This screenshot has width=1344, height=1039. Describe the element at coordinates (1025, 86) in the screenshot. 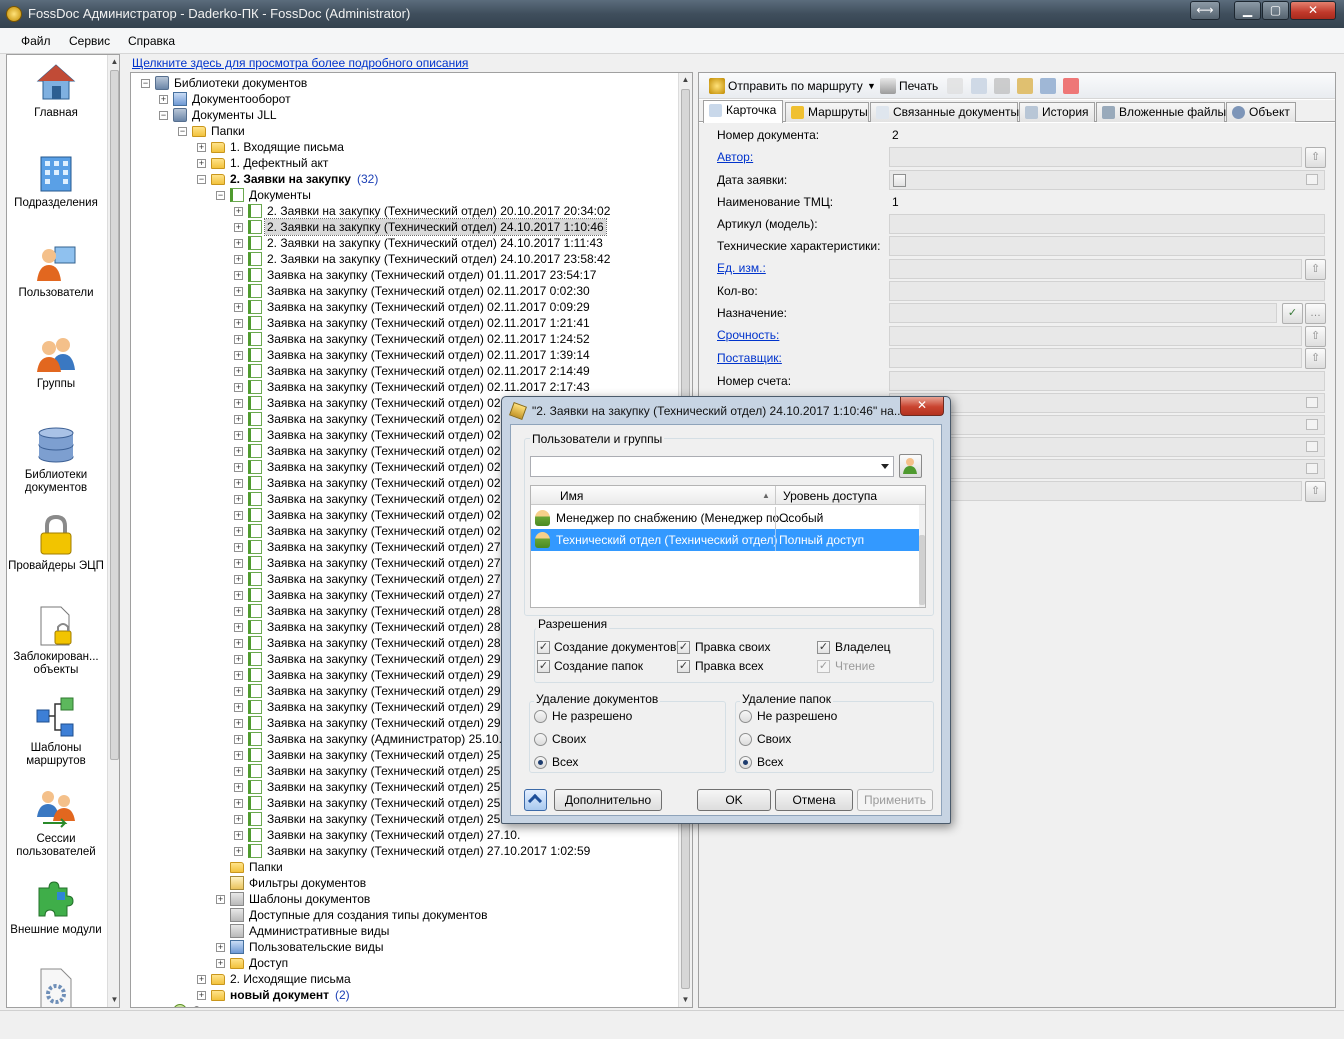

I see `sign-icon` at that location.